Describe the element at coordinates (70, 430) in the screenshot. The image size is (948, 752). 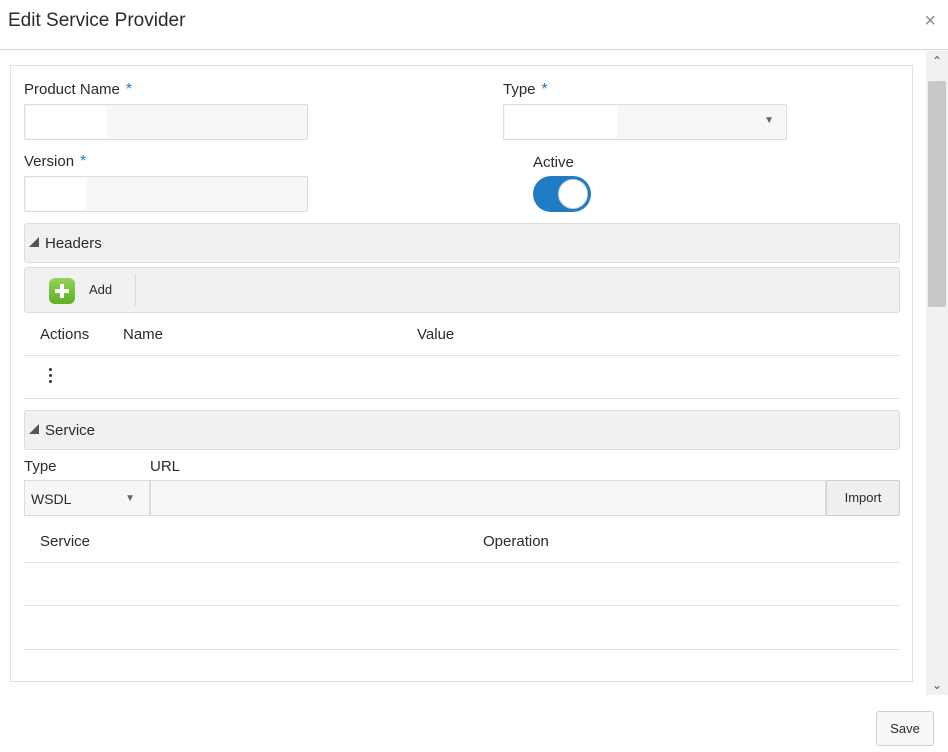
I see `service-section-title: Service` at that location.